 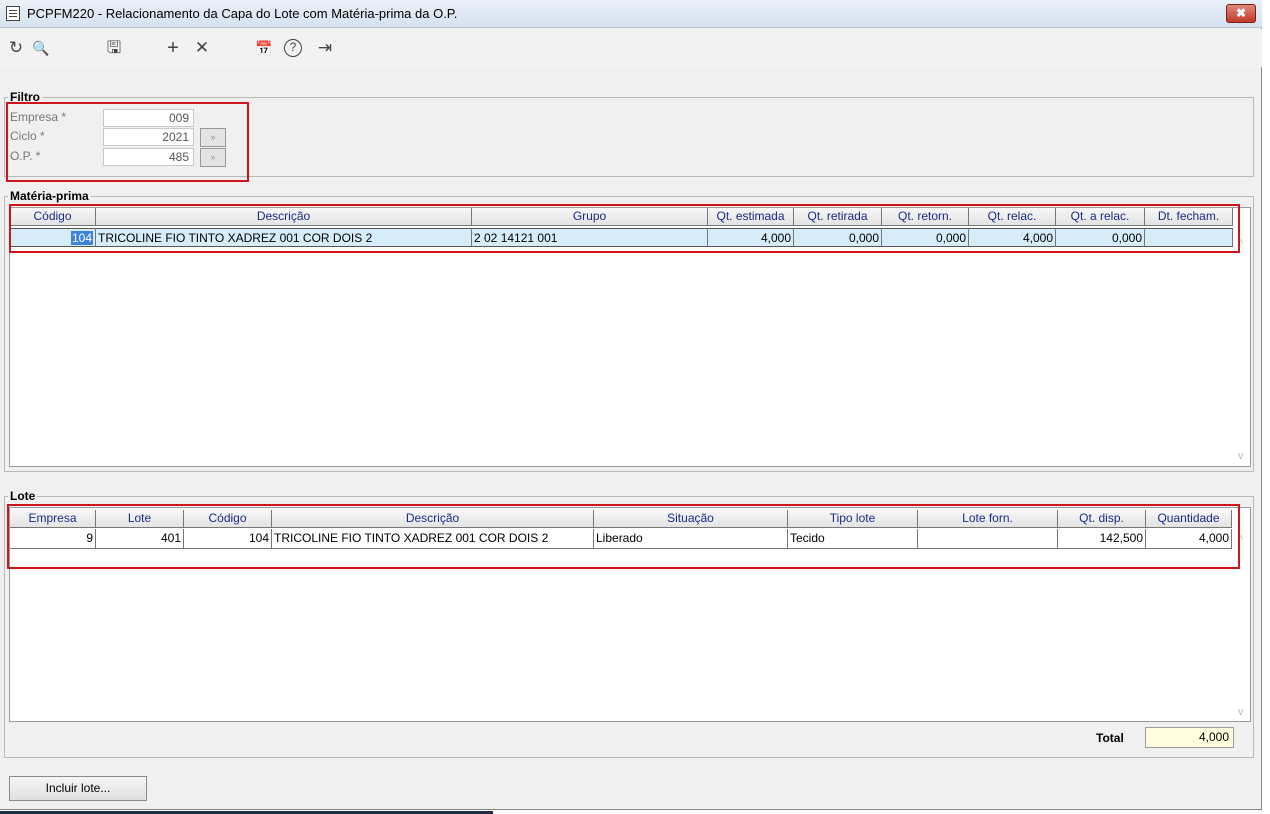 What do you see at coordinates (25, 97) in the screenshot?
I see `filtro-legend: Filtro` at bounding box center [25, 97].